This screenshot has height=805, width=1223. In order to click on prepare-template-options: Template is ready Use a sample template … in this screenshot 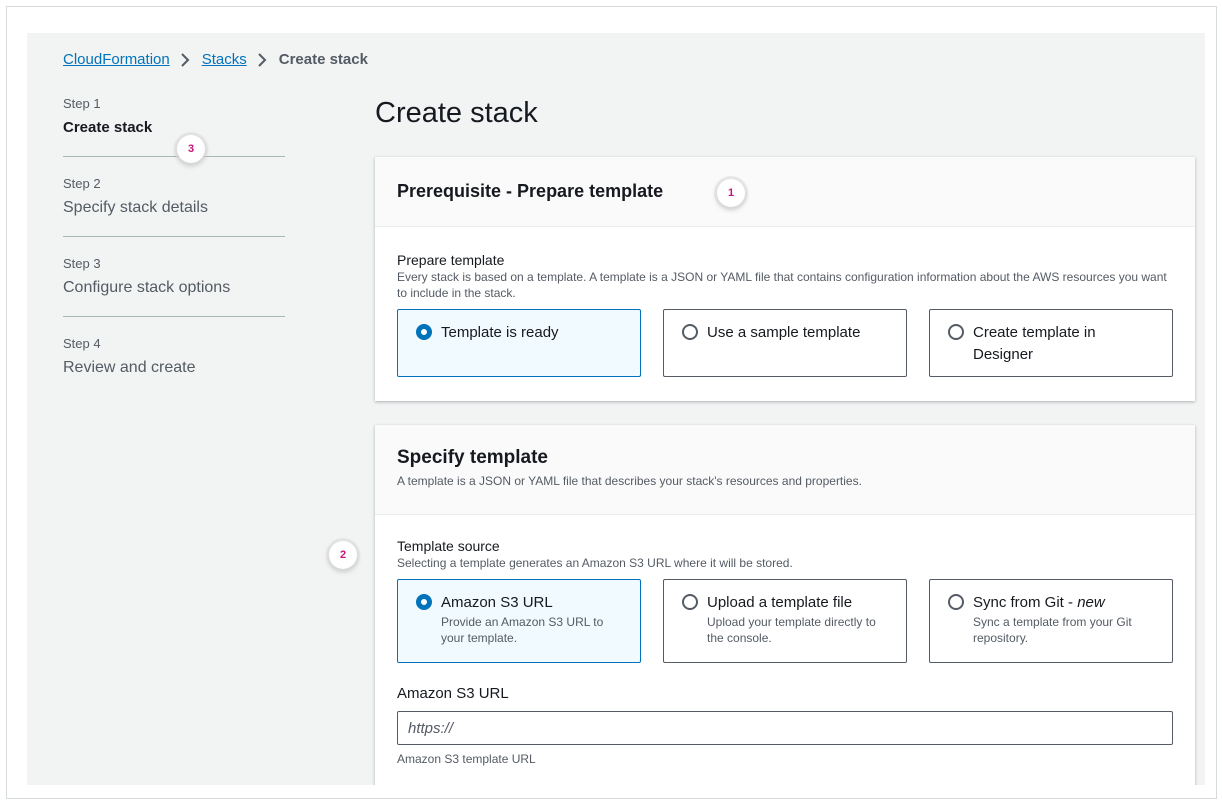, I will do `click(785, 343)`.